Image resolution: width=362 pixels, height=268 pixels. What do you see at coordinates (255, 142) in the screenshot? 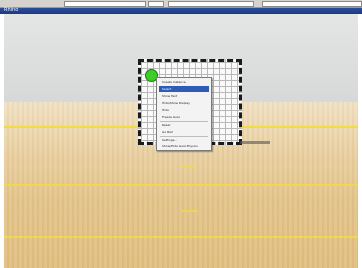
I see `goal-shadow` at bounding box center [255, 142].